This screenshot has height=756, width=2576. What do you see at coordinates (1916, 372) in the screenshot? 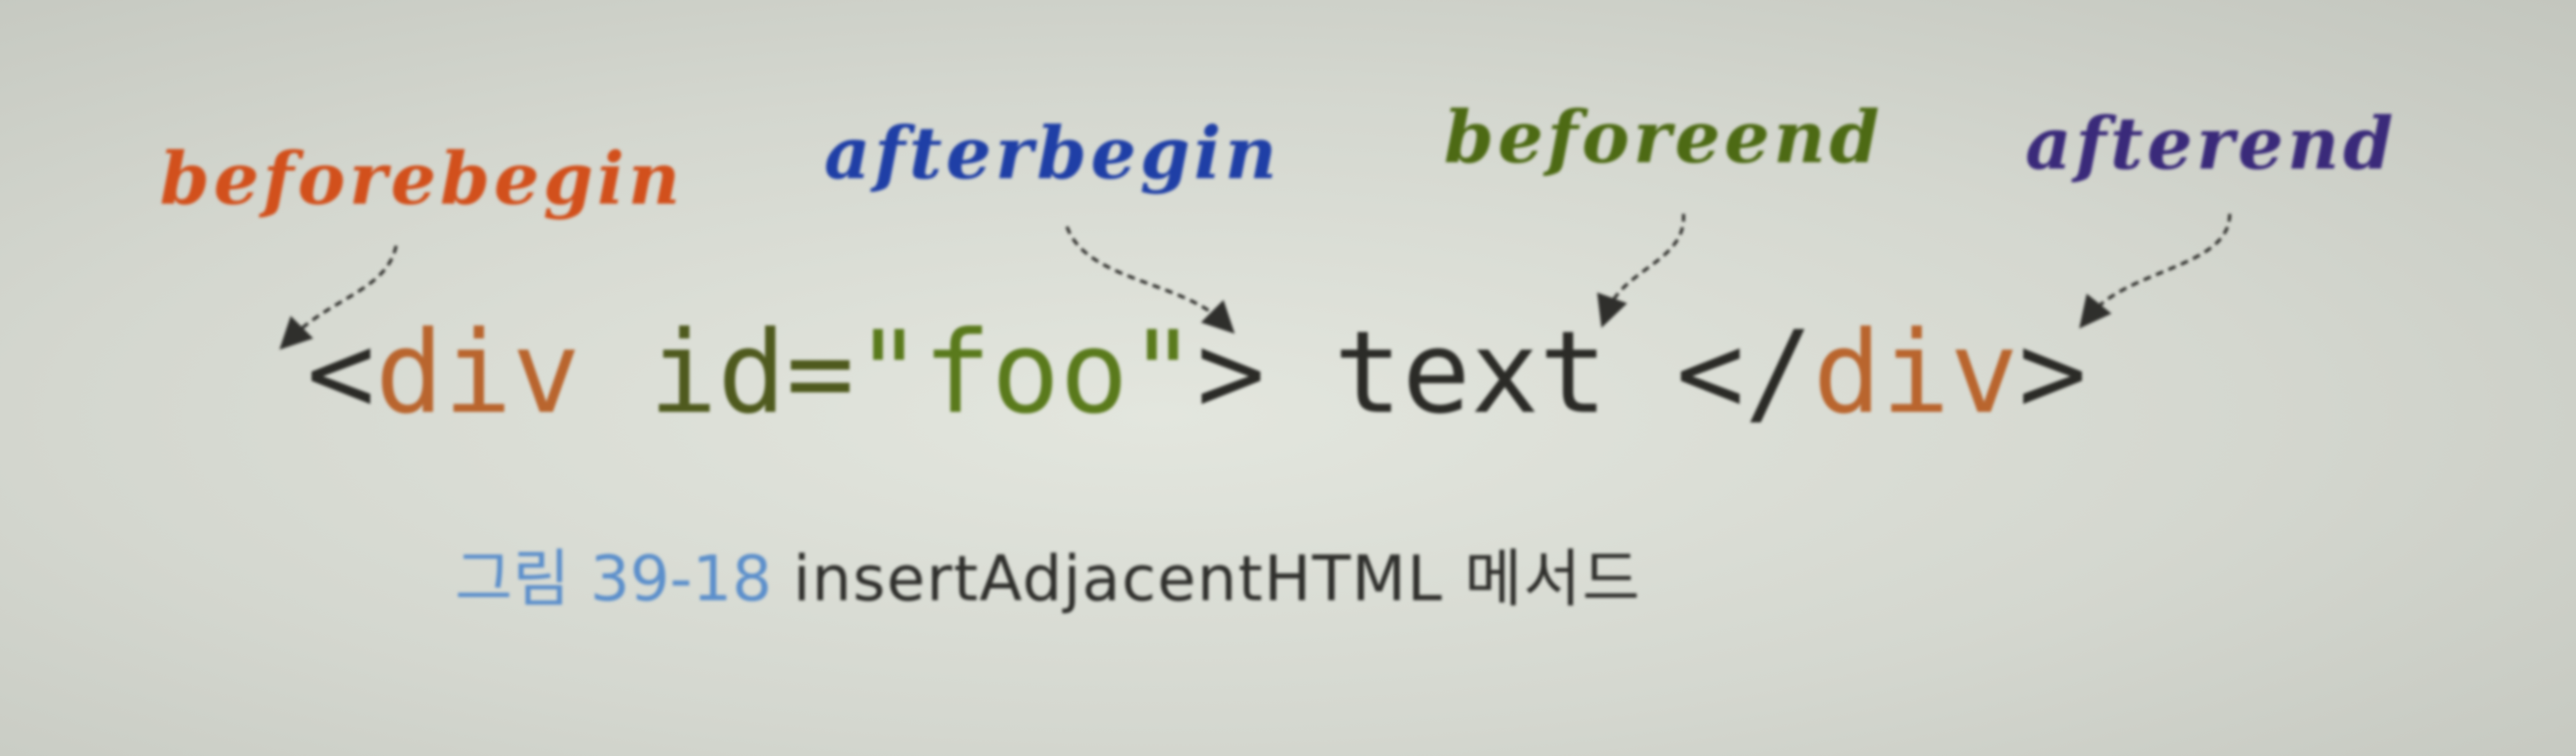
I see `code-close-tag: div` at bounding box center [1916, 372].